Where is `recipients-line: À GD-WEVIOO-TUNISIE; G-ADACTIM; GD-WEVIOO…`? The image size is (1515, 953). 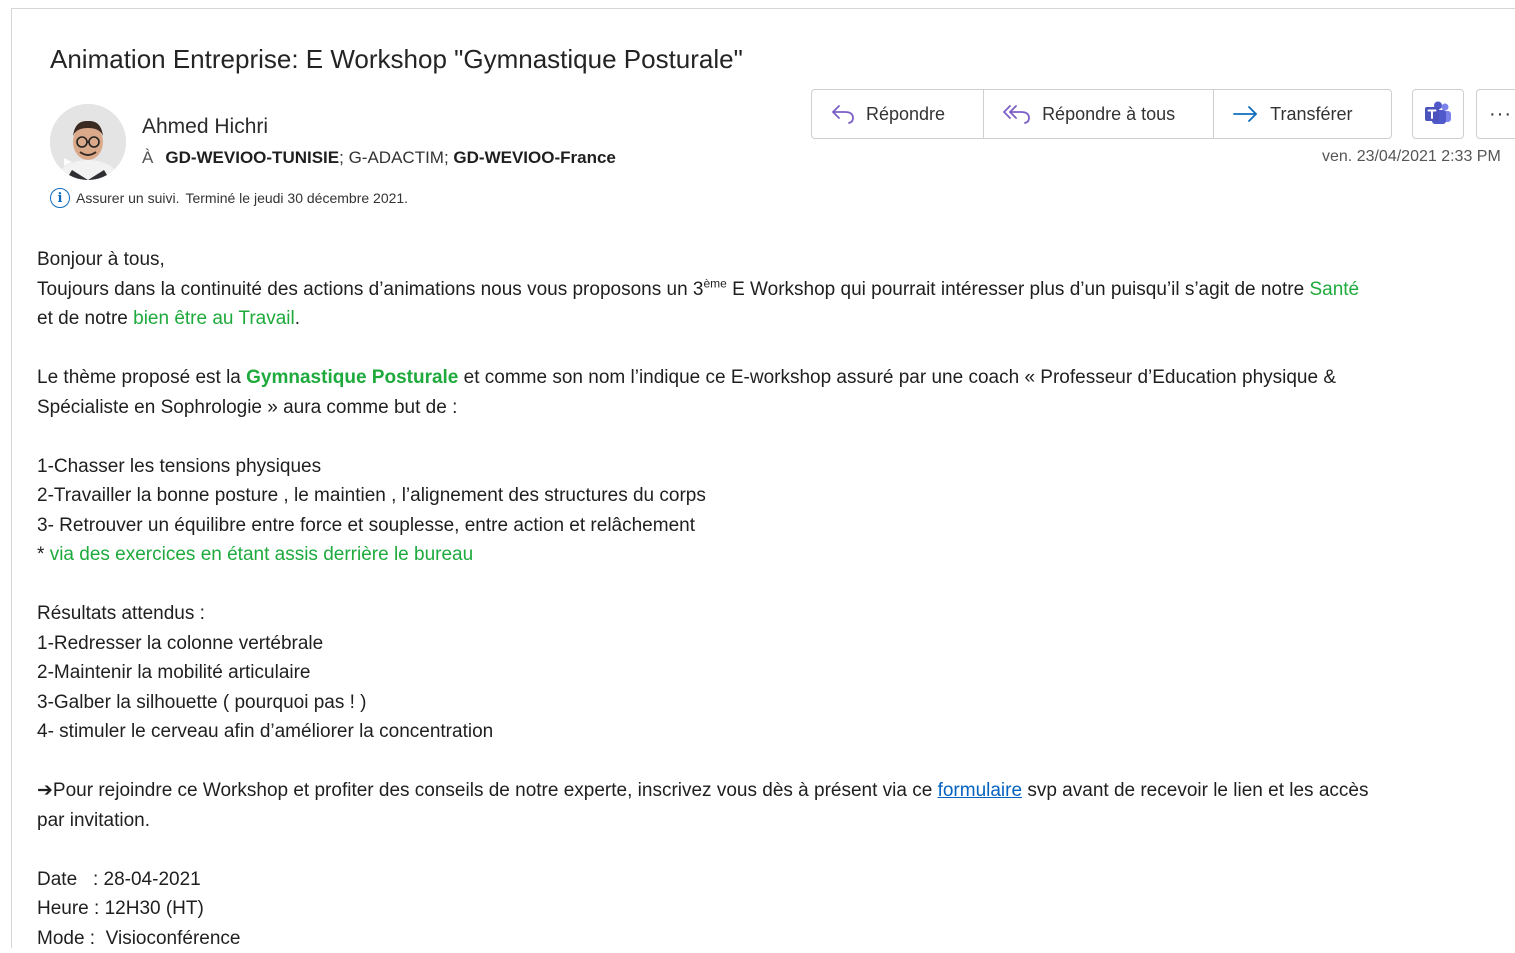
recipients-line: À GD-WEVIOO-TUNISIE; G-ADACTIM; GD-WEVIOO… is located at coordinates (379, 158).